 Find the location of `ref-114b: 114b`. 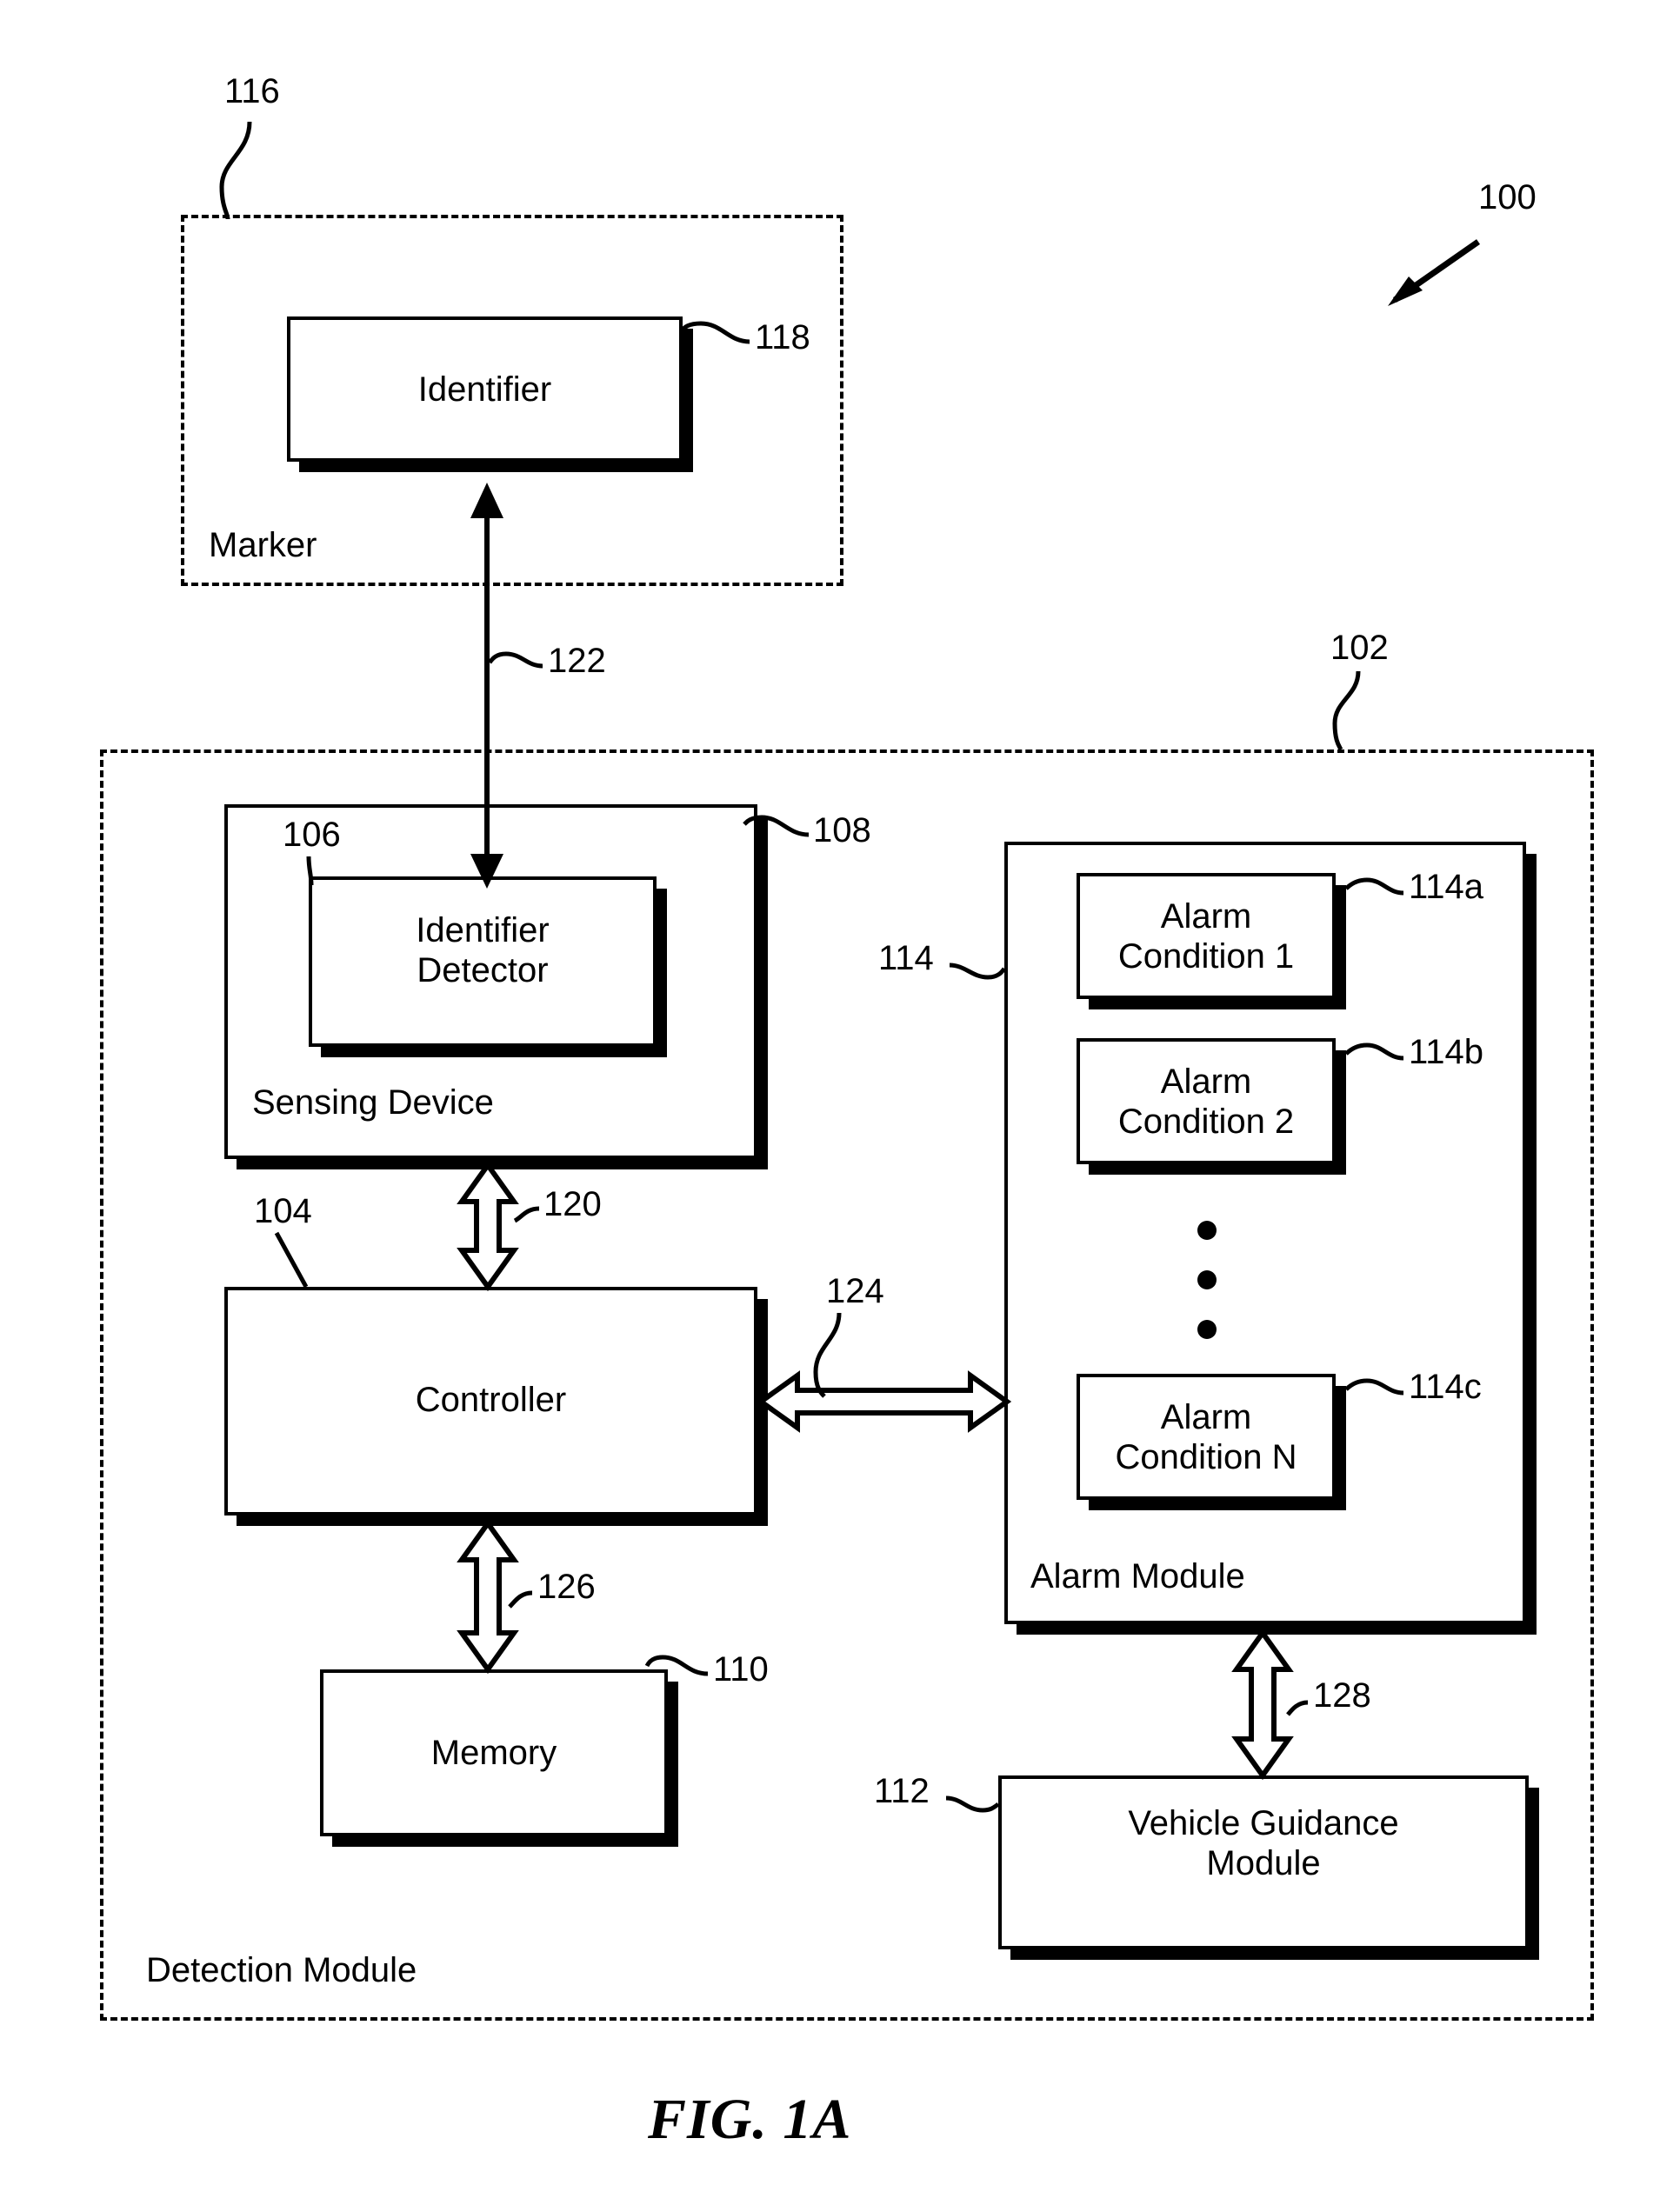

ref-114b: 114b is located at coordinates (1446, 1052).